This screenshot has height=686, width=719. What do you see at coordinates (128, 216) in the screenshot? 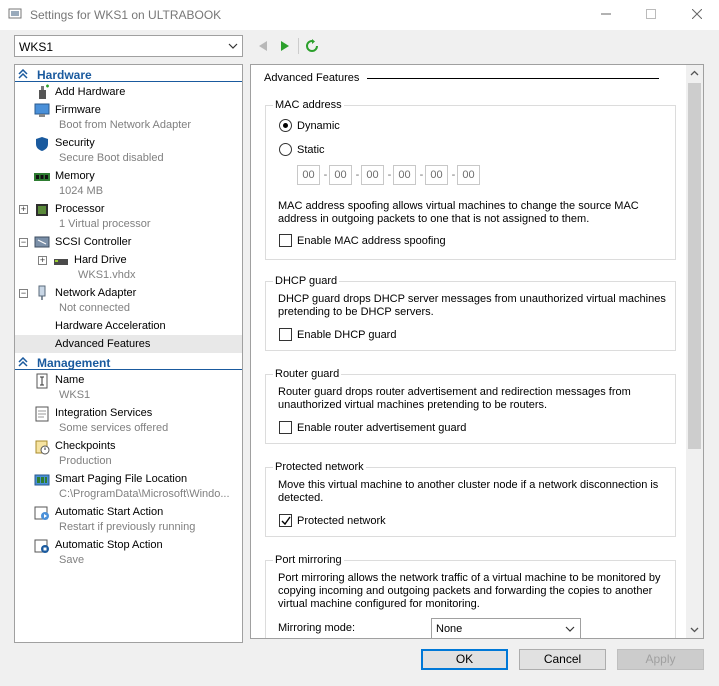
I see `sidebar-item-processor: + Processor 1 Virtual processor` at bounding box center [128, 216].